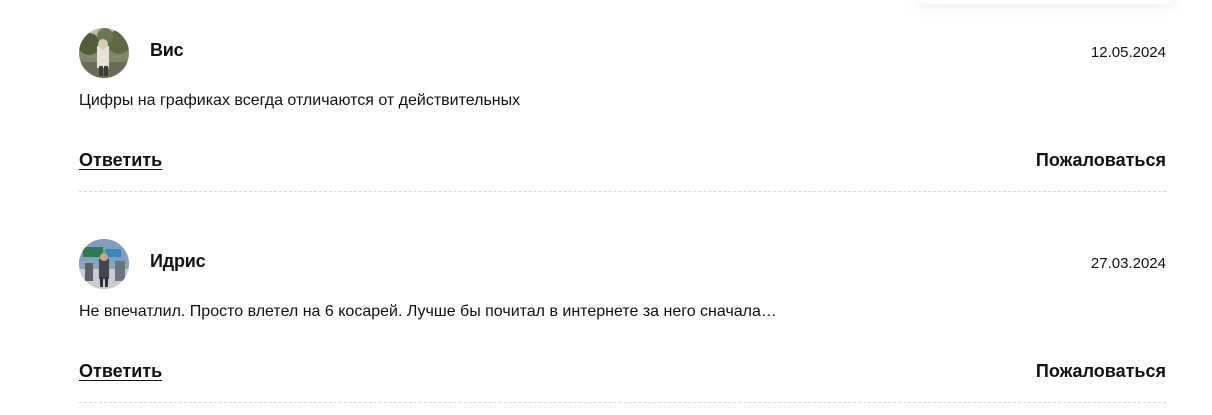 Image resolution: width=1212 pixels, height=415 pixels. What do you see at coordinates (178, 261) in the screenshot?
I see `comment-author: Идрис` at bounding box center [178, 261].